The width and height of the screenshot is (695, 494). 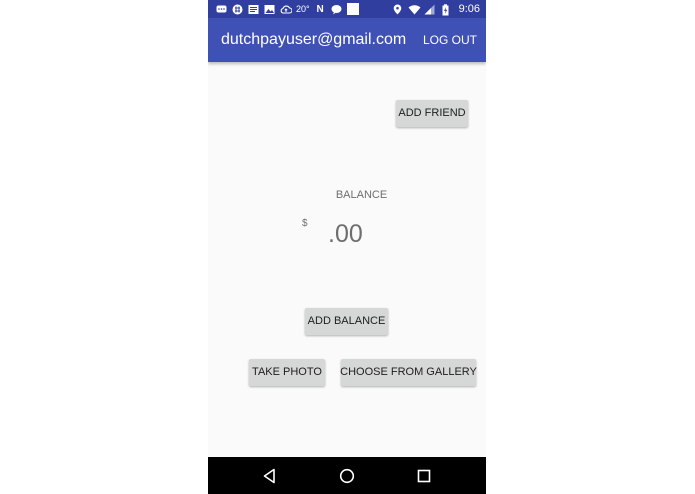 I want to click on location-icon, so click(x=397, y=9).